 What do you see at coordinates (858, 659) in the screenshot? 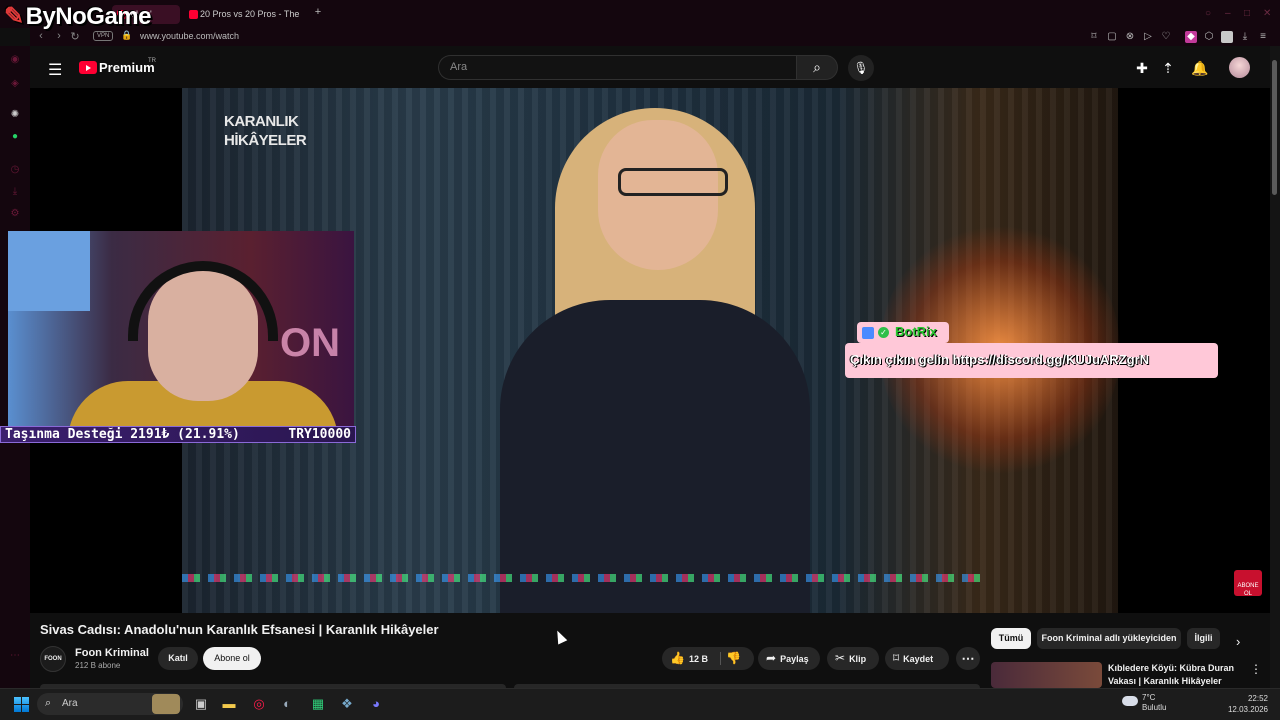
I see `clip-label: Klip` at bounding box center [858, 659].